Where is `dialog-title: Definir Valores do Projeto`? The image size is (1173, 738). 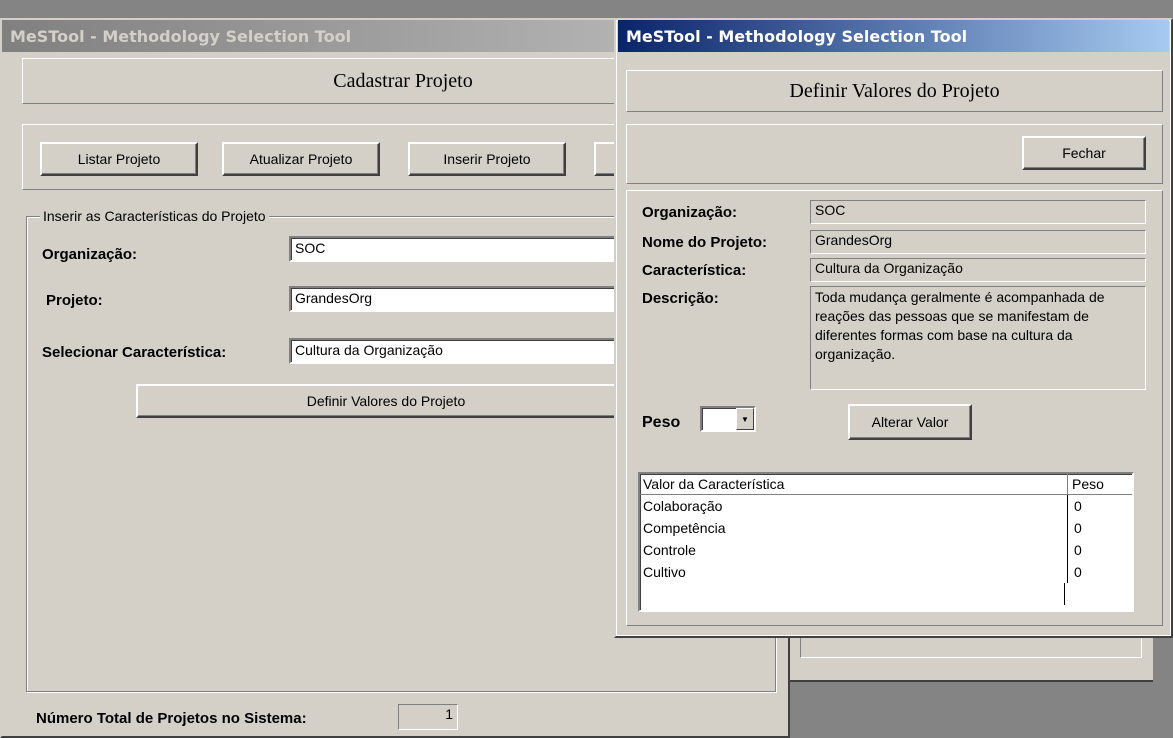 dialog-title: Definir Valores do Projeto is located at coordinates (894, 90).